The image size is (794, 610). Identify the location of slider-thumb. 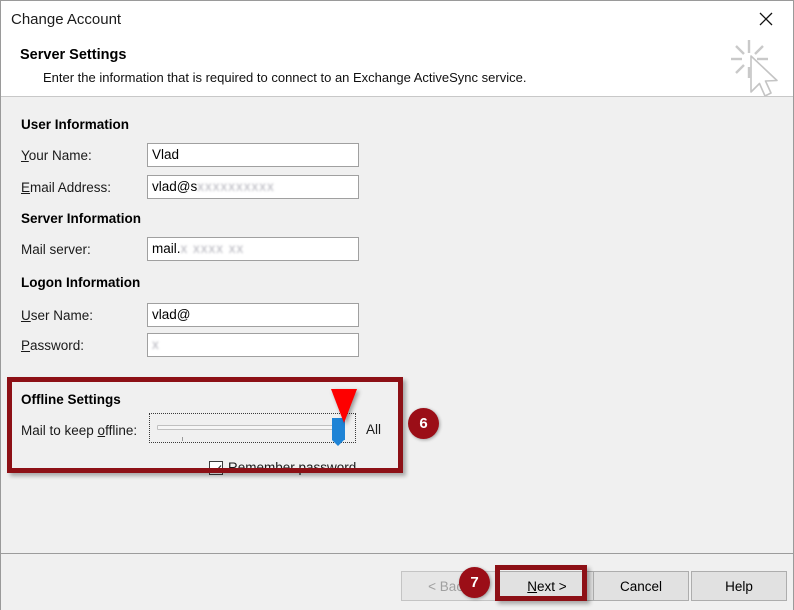
(338, 432).